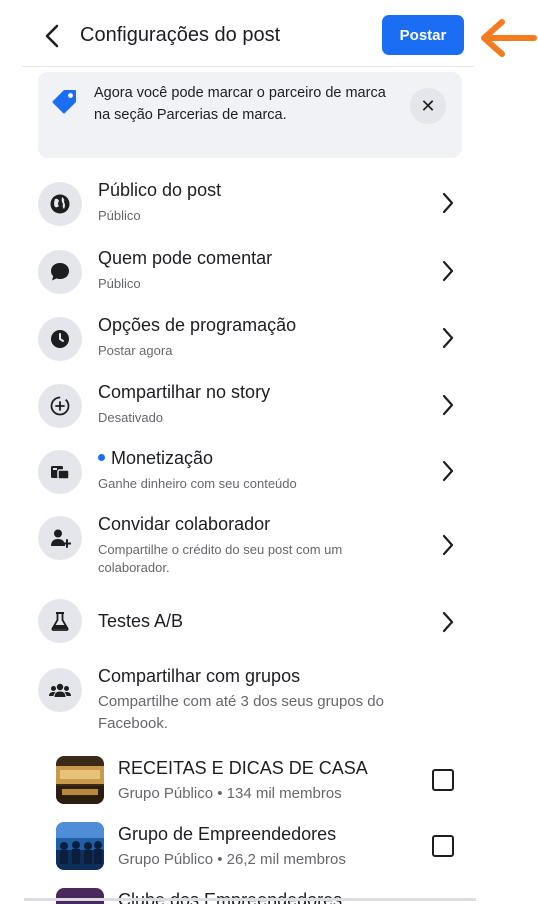 This screenshot has width=538, height=904. Describe the element at coordinates (199, 676) in the screenshot. I see `setting-title: Compartilhar com grupos` at that location.